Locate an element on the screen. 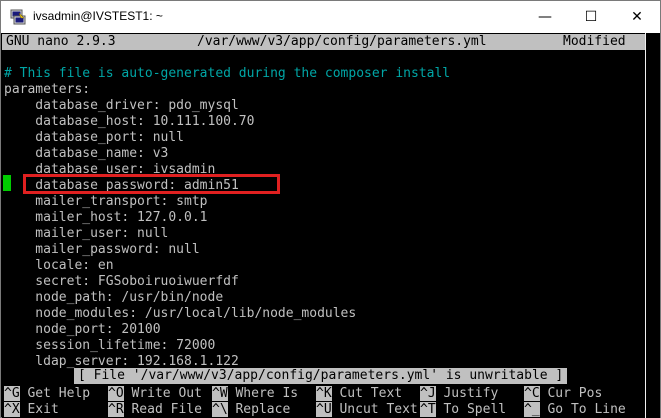 This screenshot has height=418, width=661. shortcut-exit: ^X Exit is located at coordinates (31, 410).